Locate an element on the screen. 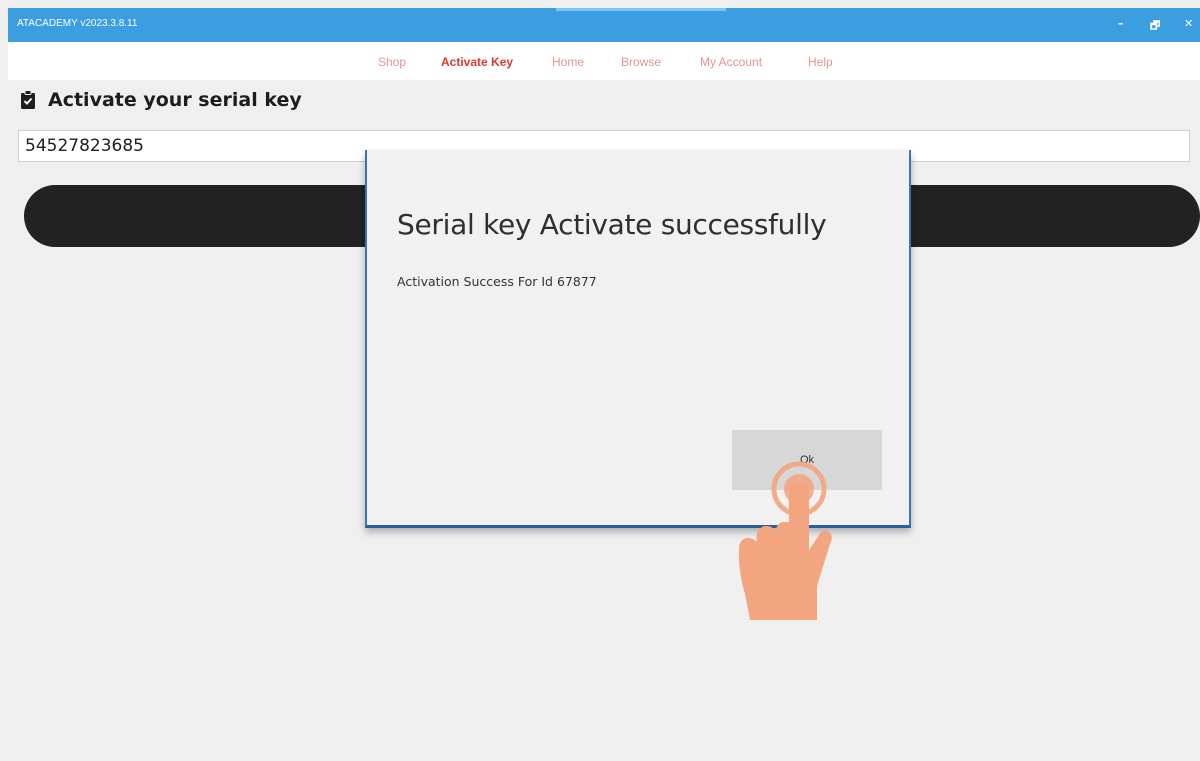  dialog-message: Activation Success For Id 67877 is located at coordinates (497, 281).